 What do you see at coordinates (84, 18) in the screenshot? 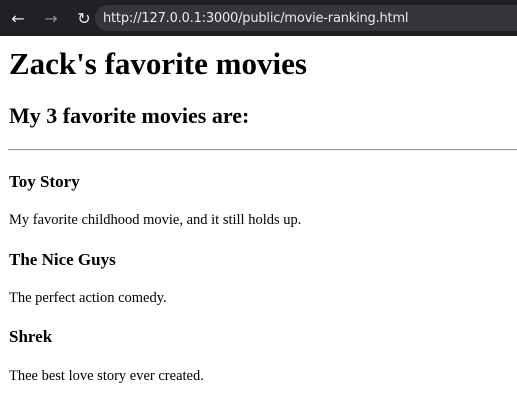
I see `reload-icon: ↻` at bounding box center [84, 18].